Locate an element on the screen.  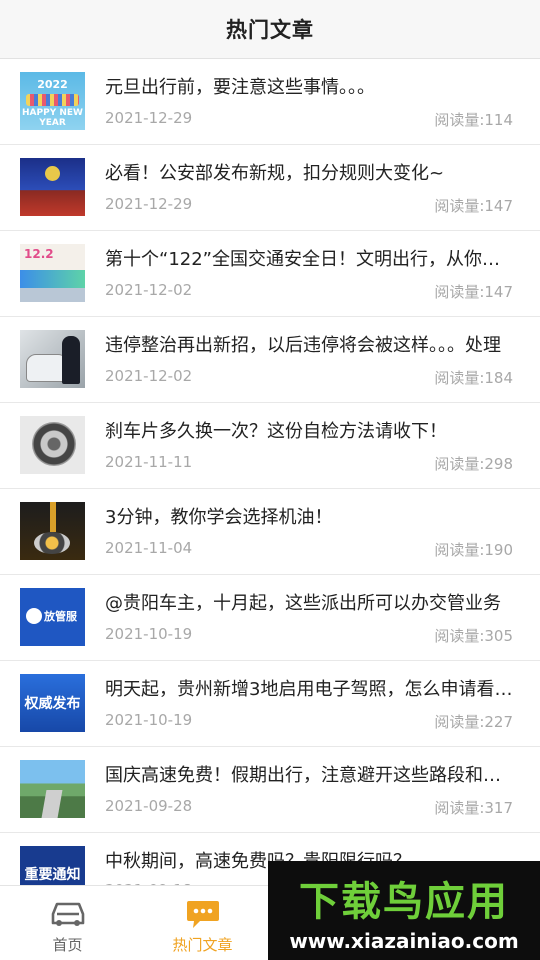
article-title: 国庆高速免费！假期出行，注意避开这些路段和时段 is located at coordinates (310, 774).